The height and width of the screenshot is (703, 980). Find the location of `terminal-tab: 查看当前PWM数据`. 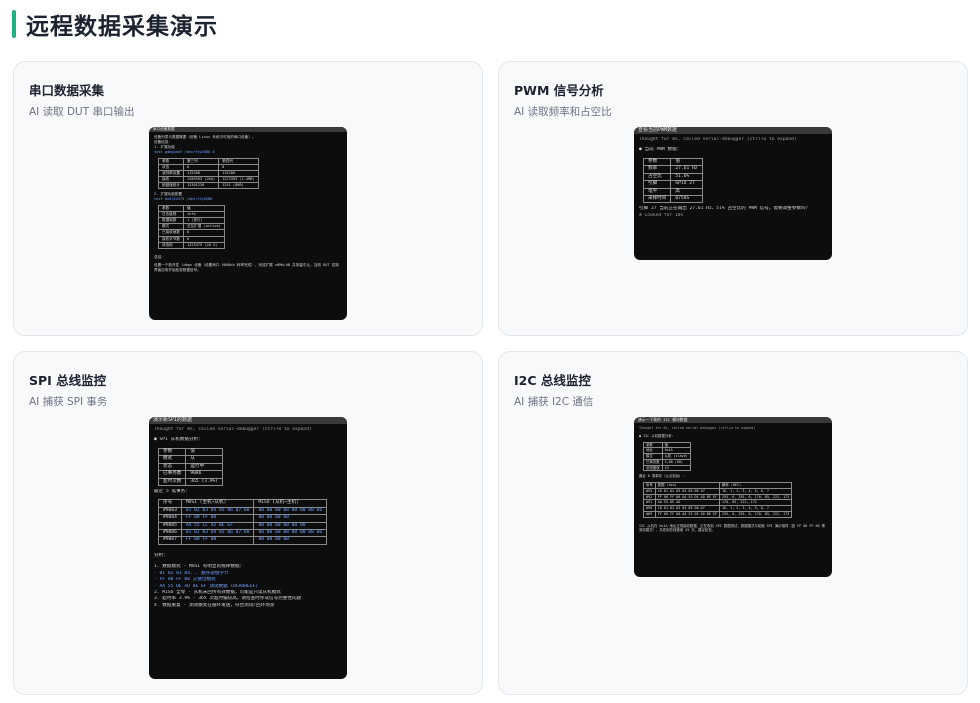

terminal-tab: 查看当前PWM数据 is located at coordinates (733, 130).